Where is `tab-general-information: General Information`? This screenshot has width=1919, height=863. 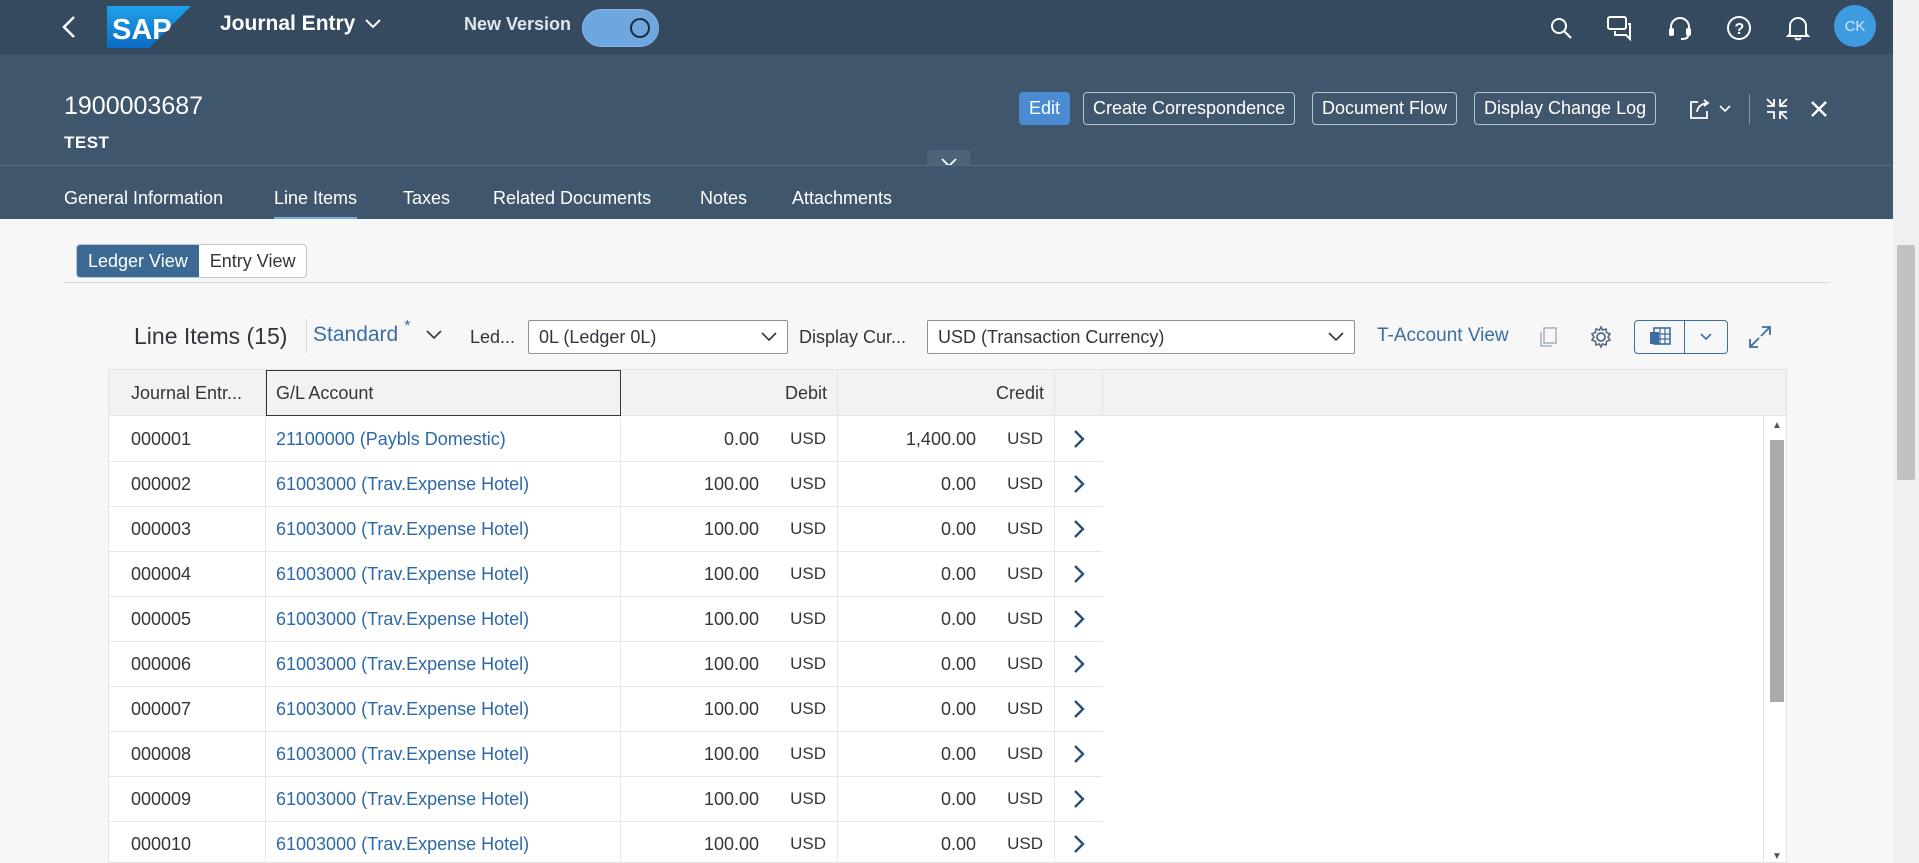
tab-general-information: General Information is located at coordinates (143, 198).